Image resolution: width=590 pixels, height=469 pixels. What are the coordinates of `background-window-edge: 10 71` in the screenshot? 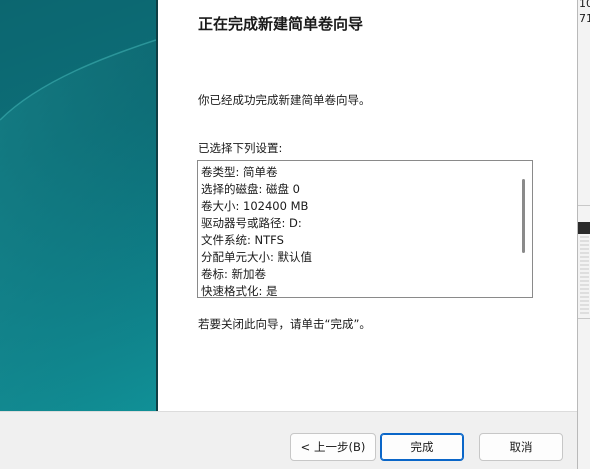 It's located at (583, 234).